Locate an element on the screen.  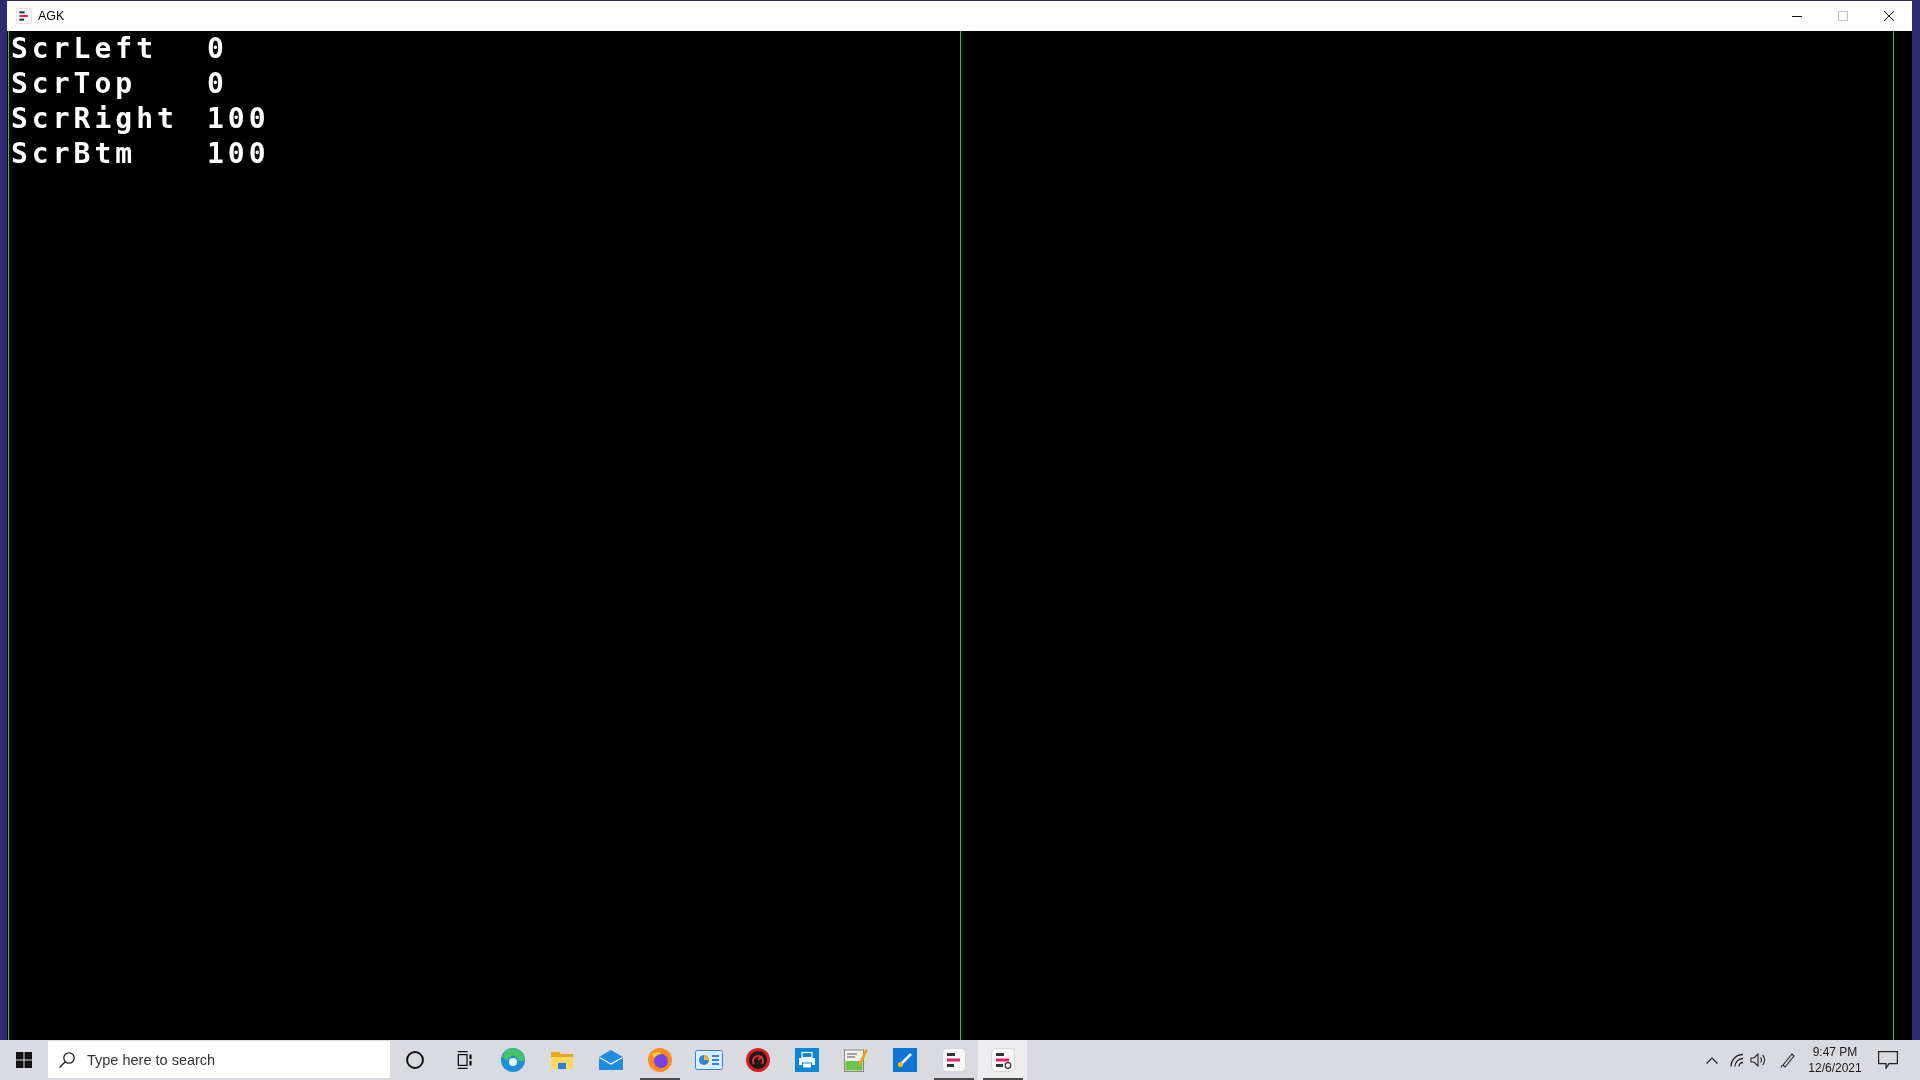
envelope-icon is located at coordinates (610, 1060).